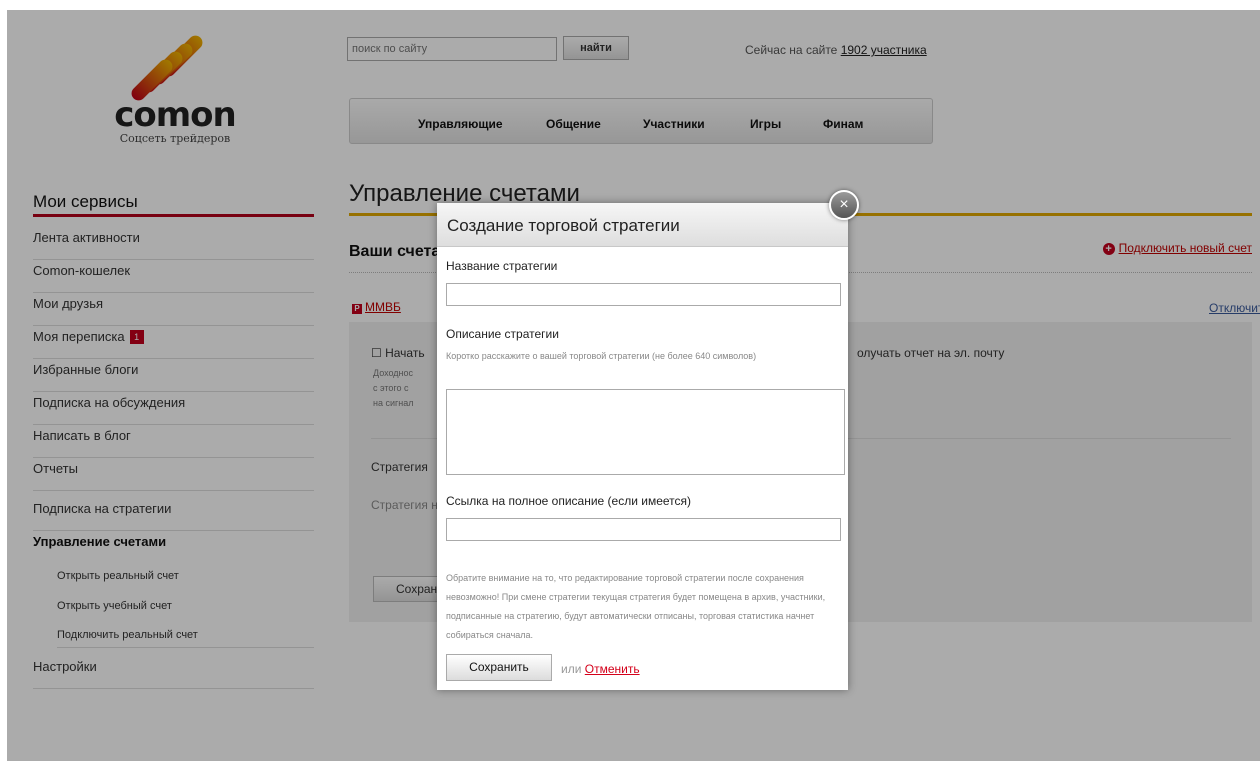 This screenshot has height=761, width=1260. Describe the element at coordinates (569, 501) in the screenshot. I see `strategy-link-label: Ссылка на полное описание (если имеется)` at that location.